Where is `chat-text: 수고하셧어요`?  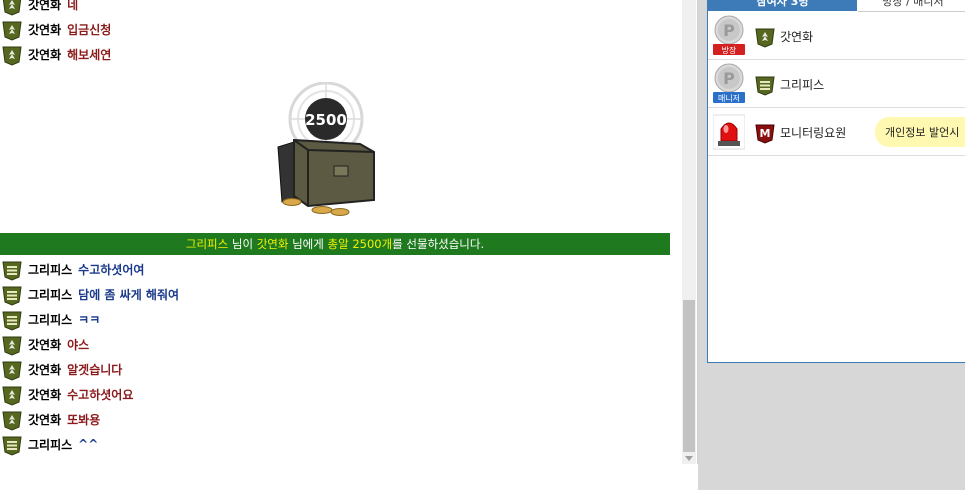
chat-text: 수고하셧어요 is located at coordinates (100, 394).